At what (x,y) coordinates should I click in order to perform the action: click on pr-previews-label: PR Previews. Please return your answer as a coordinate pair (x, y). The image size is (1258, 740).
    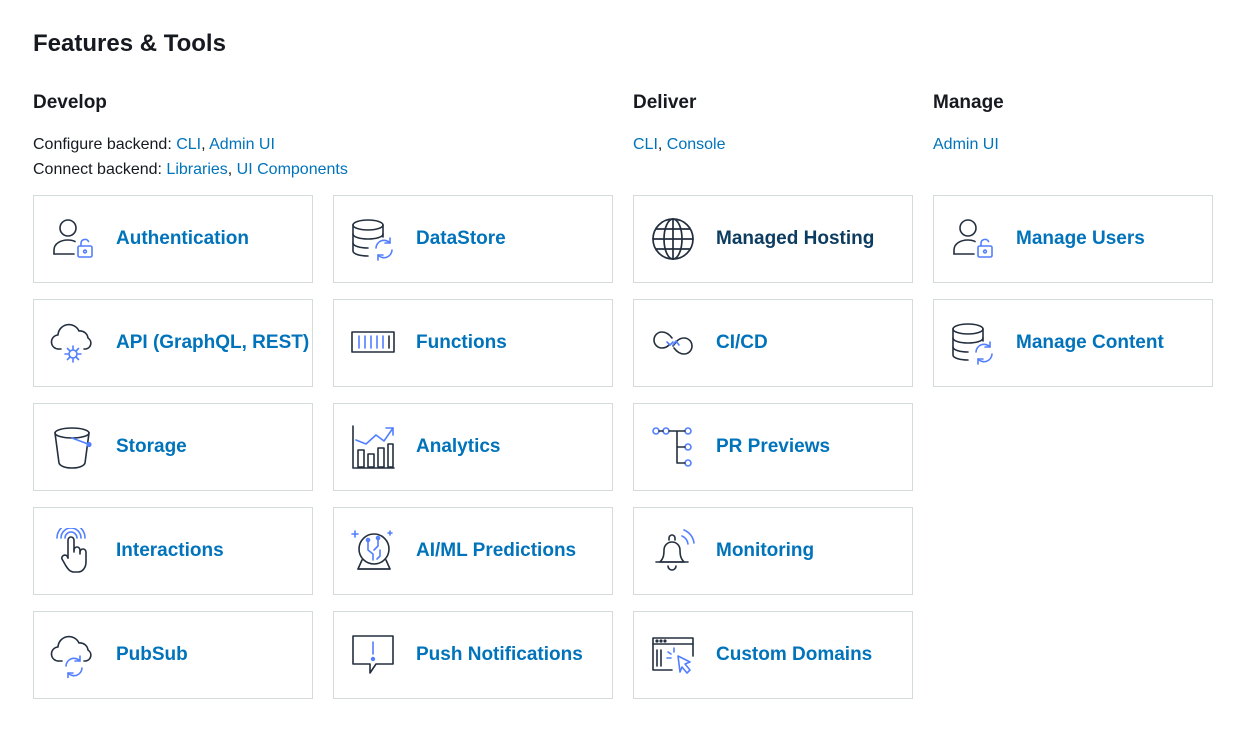
    Looking at the image, I should click on (773, 446).